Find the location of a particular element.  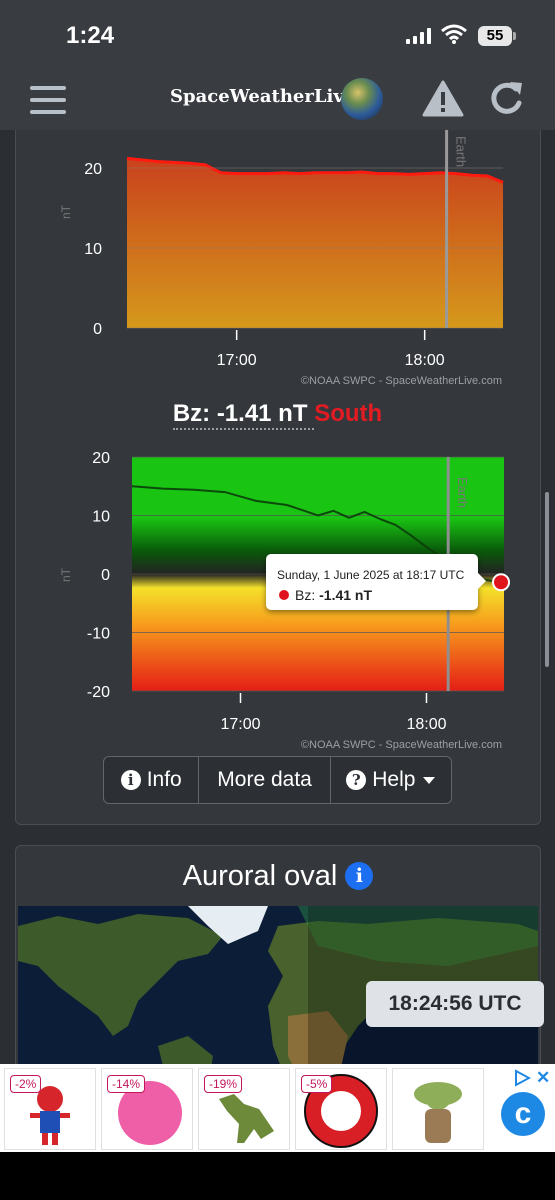

tooltip-date: Sunday, 1 June 2025 at 18:17 UTC is located at coordinates (371, 575).